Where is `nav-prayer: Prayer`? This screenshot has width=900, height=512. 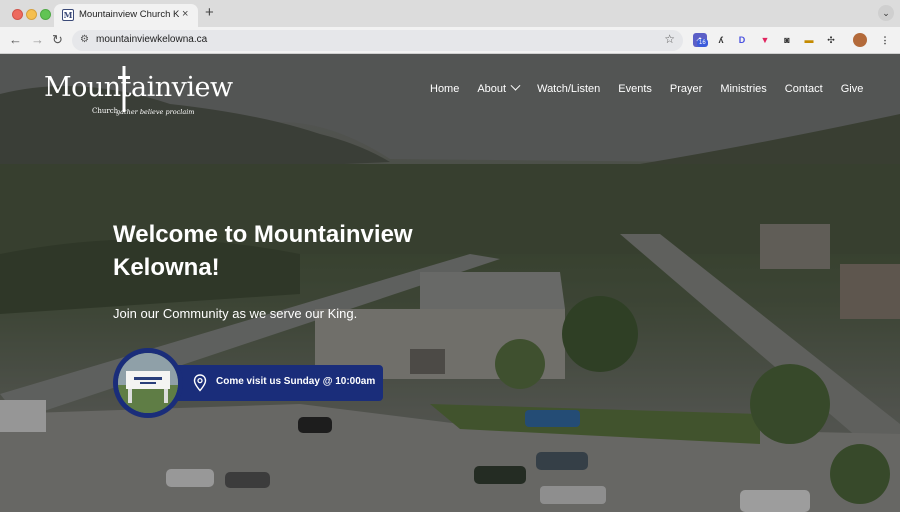 nav-prayer: Prayer is located at coordinates (686, 89).